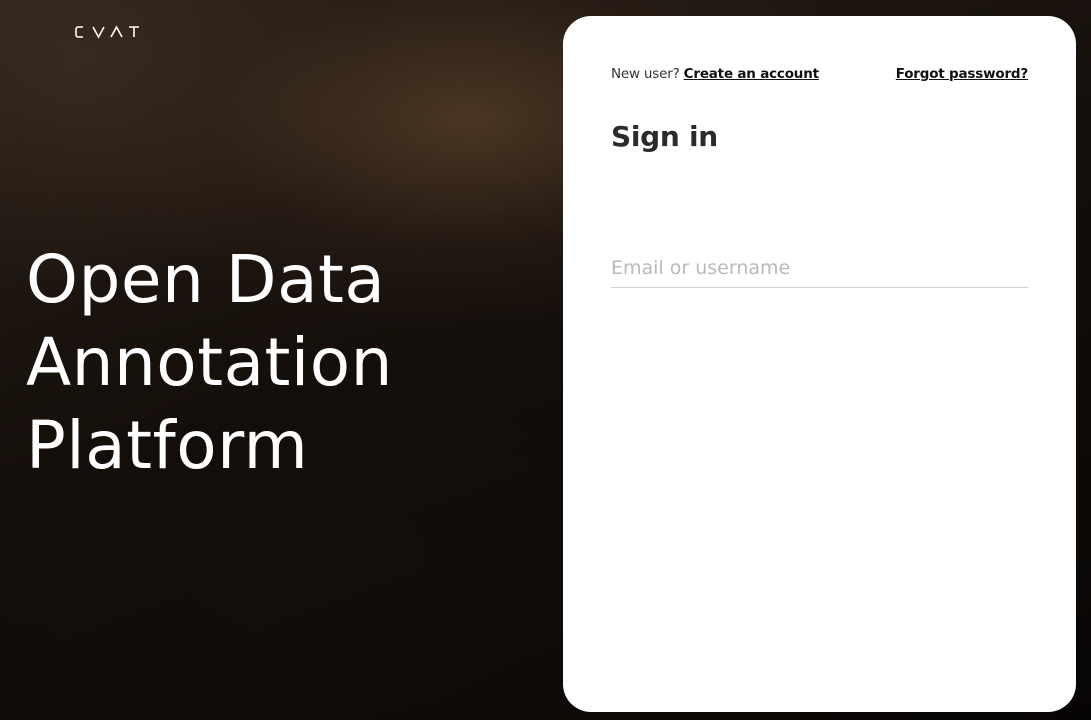 The height and width of the screenshot is (720, 1091). I want to click on hero-line: Open Data, so click(206, 279).